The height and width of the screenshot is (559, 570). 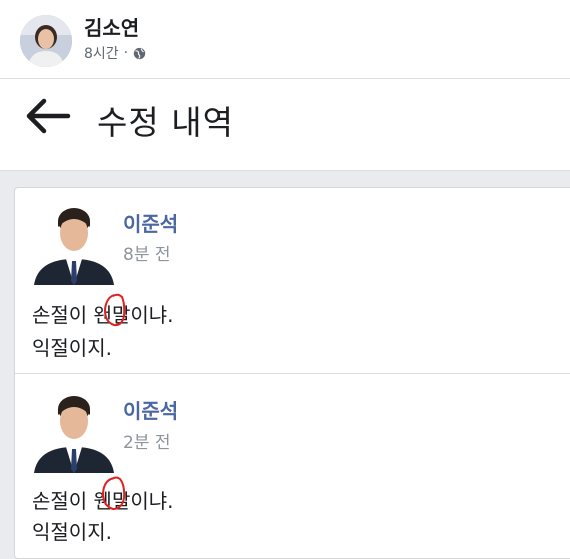 I want to click on post-time: 8시간, so click(x=101, y=53).